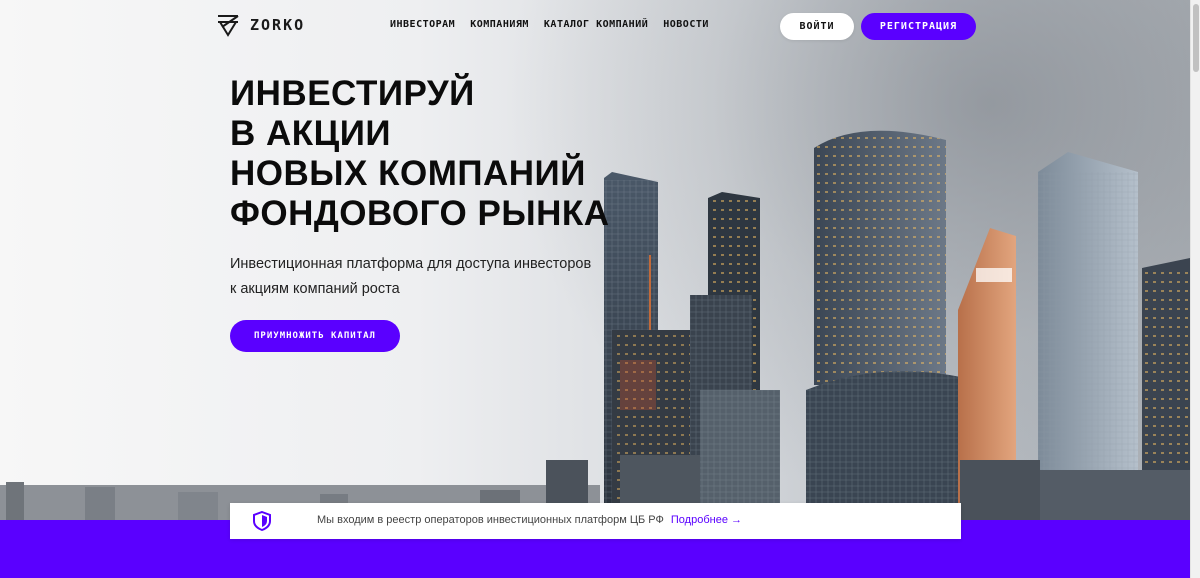  What do you see at coordinates (422, 24) in the screenshot?
I see `nav-item-investors: ИНВЕСТОРАМ` at bounding box center [422, 24].